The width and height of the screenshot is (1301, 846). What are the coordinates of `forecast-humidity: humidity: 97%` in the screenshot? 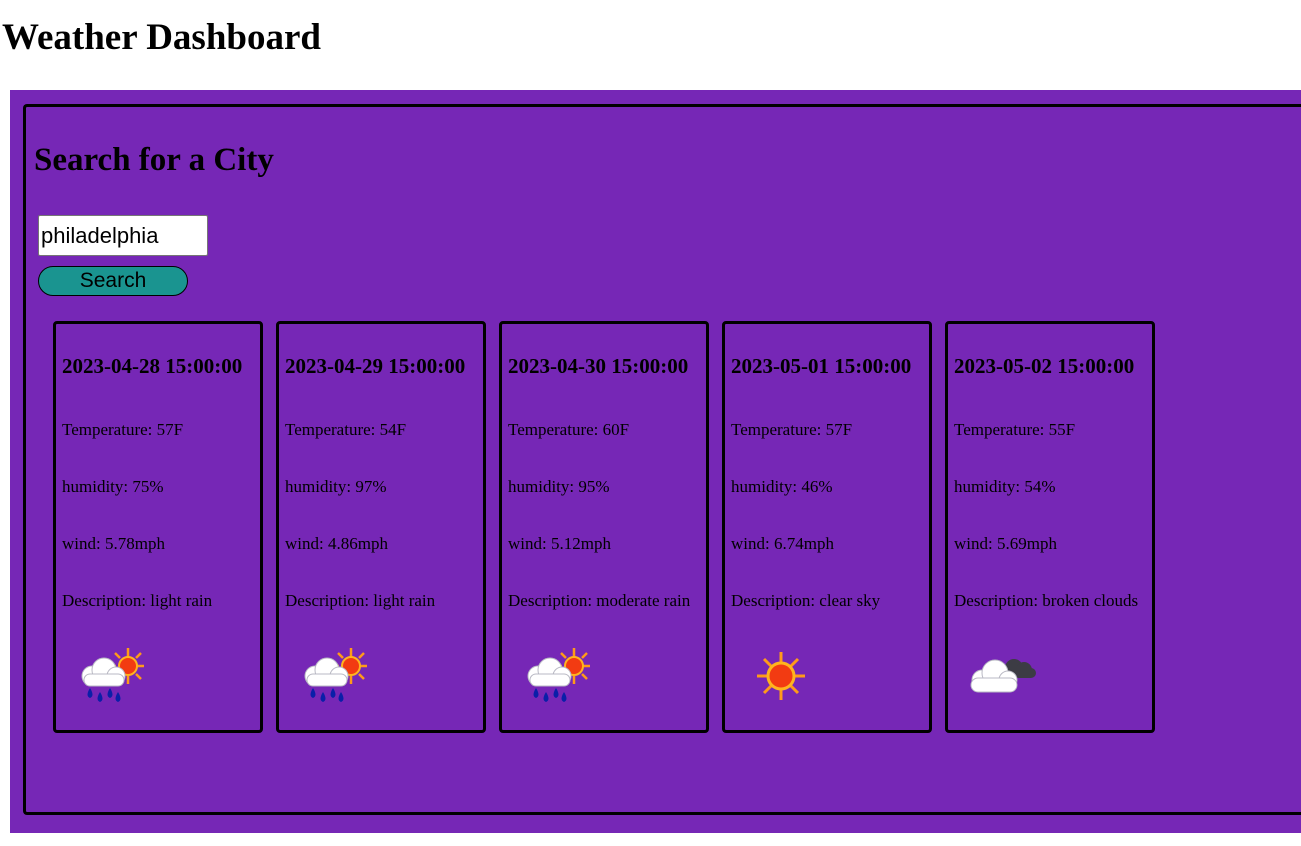 It's located at (336, 486).